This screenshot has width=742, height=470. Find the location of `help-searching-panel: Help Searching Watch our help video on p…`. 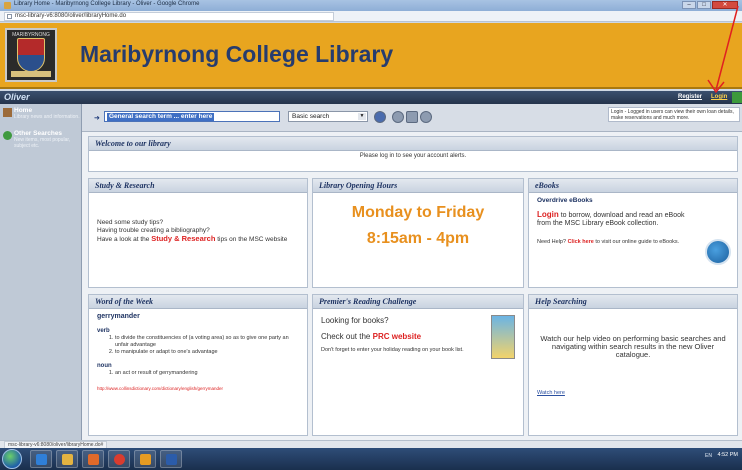

help-searching-panel: Help Searching Watch our help video on p… is located at coordinates (633, 365).